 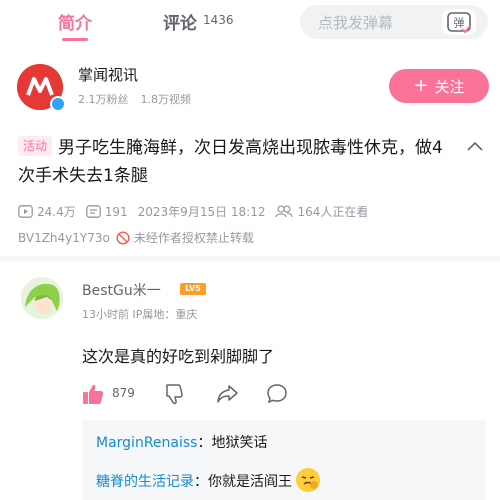 I want to click on section-divider, so click(x=250, y=259).